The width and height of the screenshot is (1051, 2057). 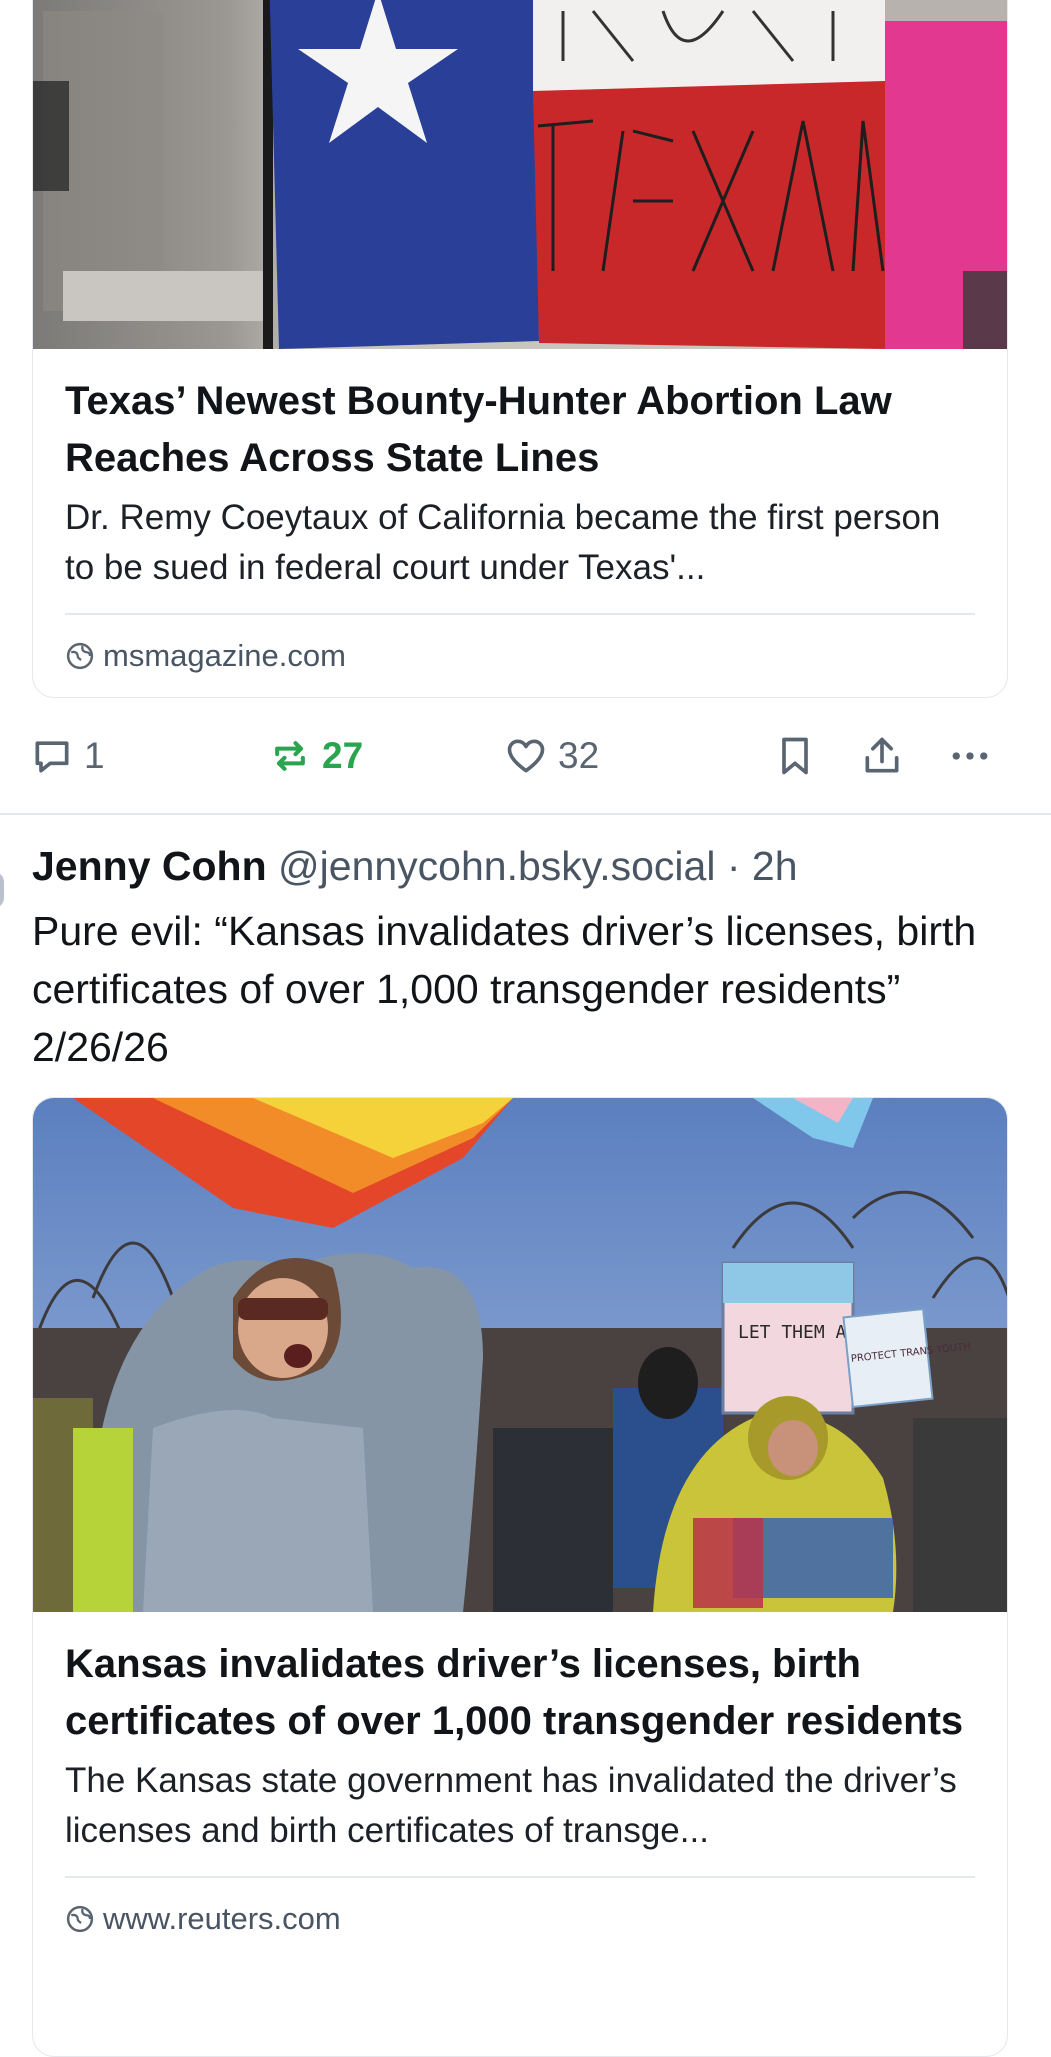 I want to click on repost-count: 27, so click(x=343, y=755).